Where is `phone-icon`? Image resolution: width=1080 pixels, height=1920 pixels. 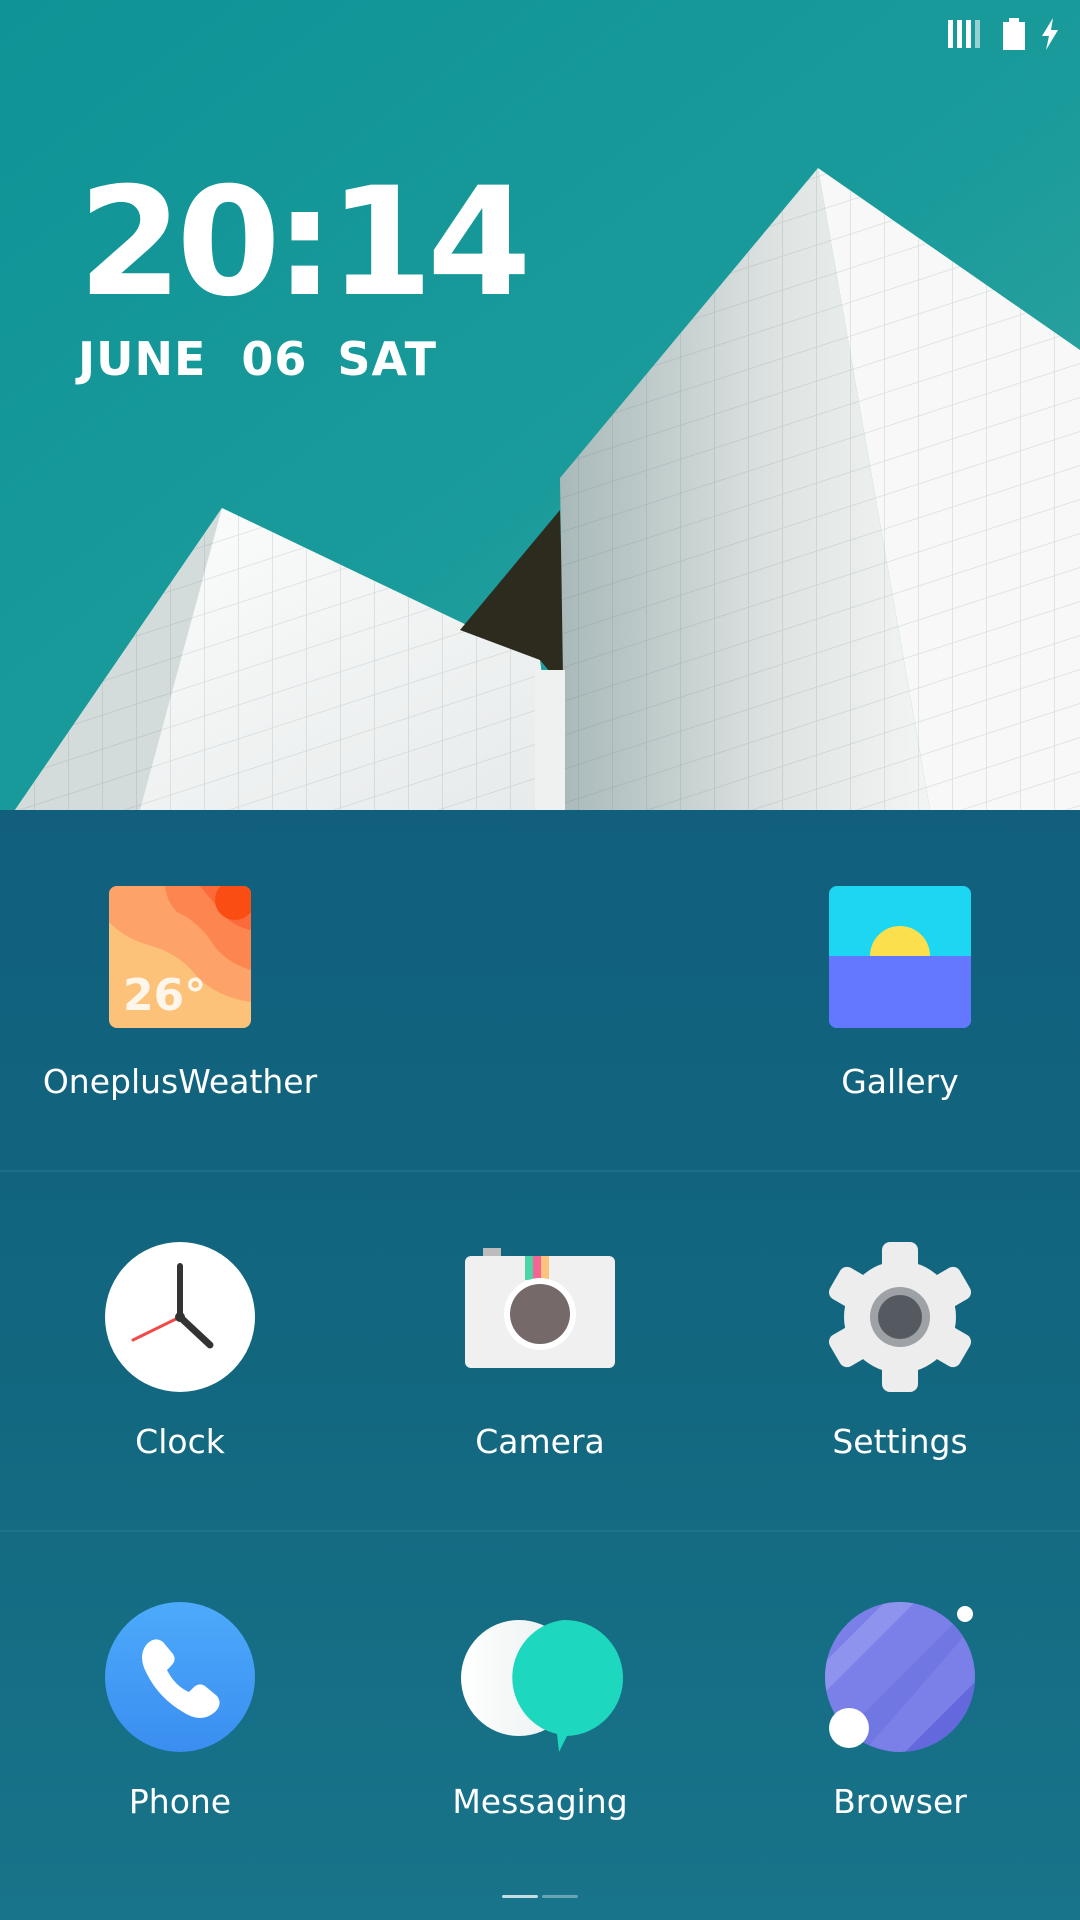 phone-icon is located at coordinates (180, 1677).